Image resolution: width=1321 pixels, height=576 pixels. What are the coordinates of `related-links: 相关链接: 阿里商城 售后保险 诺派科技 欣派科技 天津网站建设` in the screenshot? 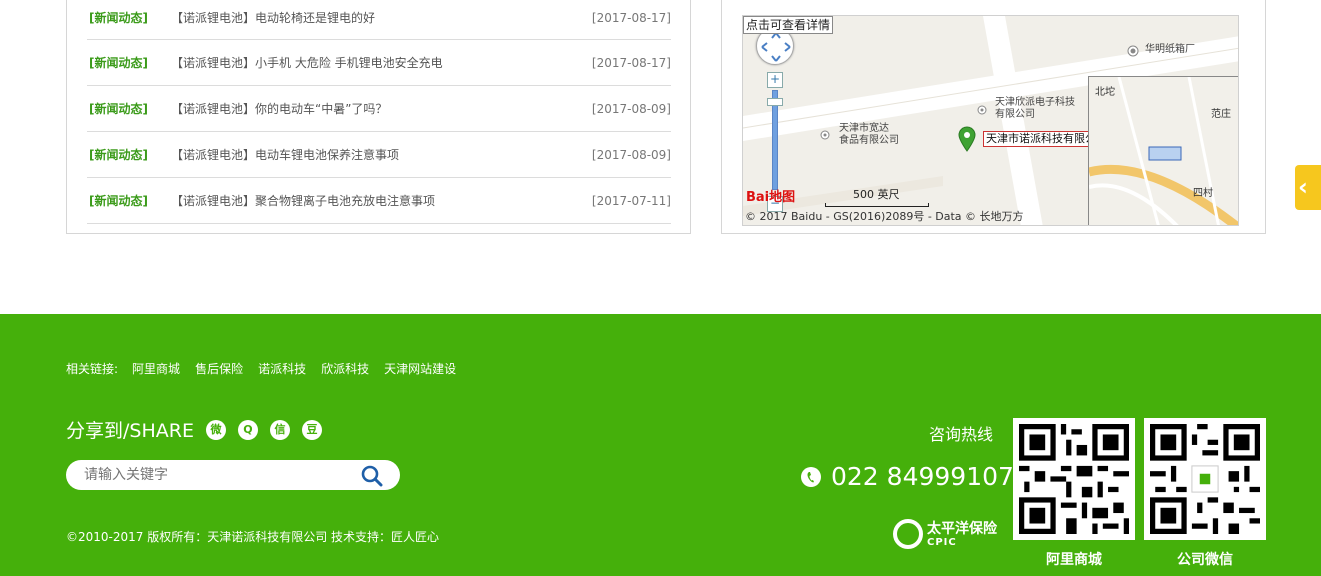 It's located at (268, 368).